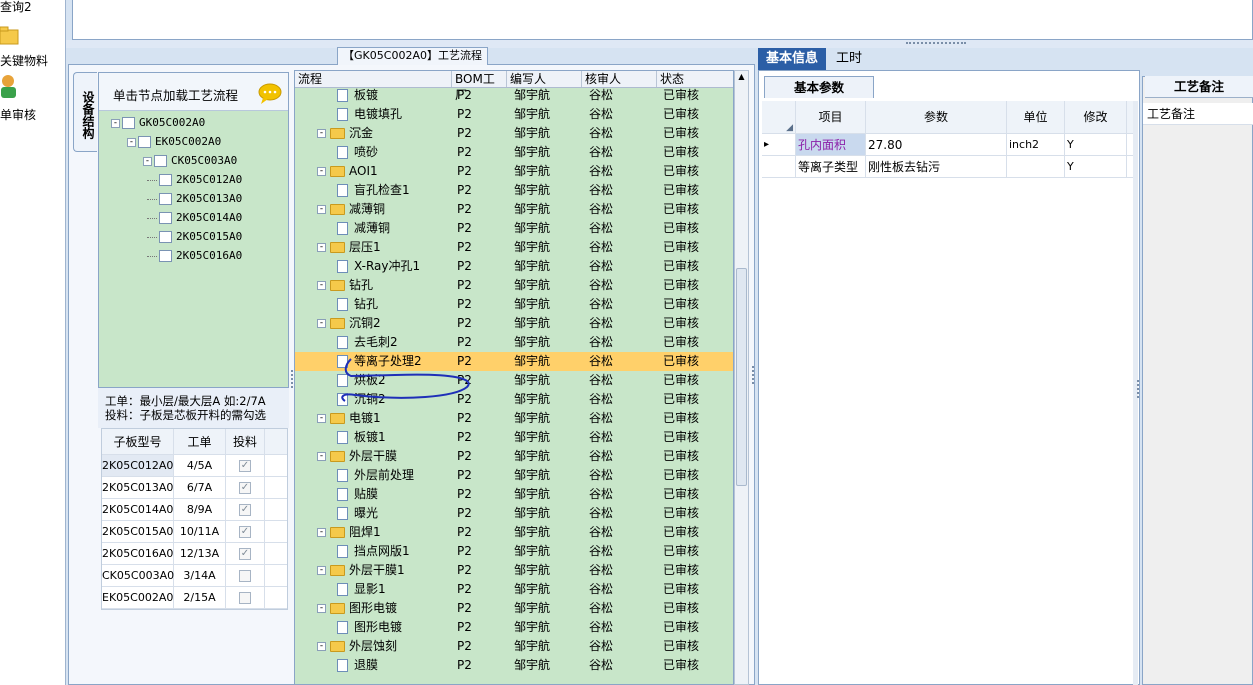 Image resolution: width=1253 pixels, height=685 pixels. Describe the element at coordinates (514, 190) in the screenshot. I see `table-row: 盲孔检查1 P2 邹宇航 谷松 已审核` at that location.